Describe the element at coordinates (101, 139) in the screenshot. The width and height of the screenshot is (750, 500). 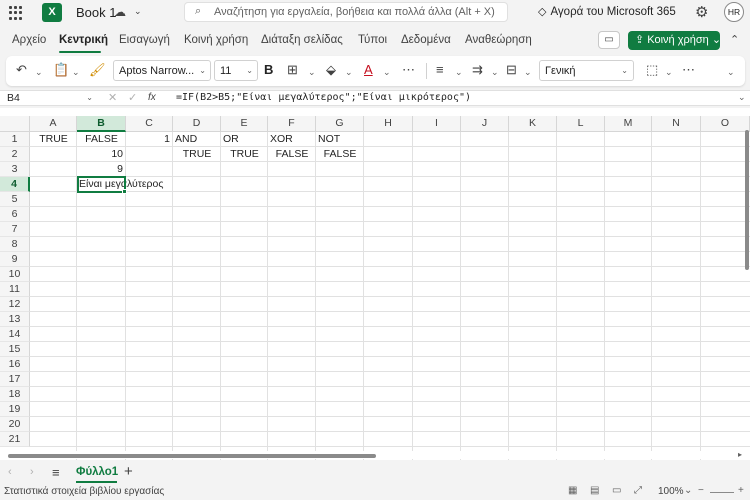
I see `cell-b1: FALSE` at that location.